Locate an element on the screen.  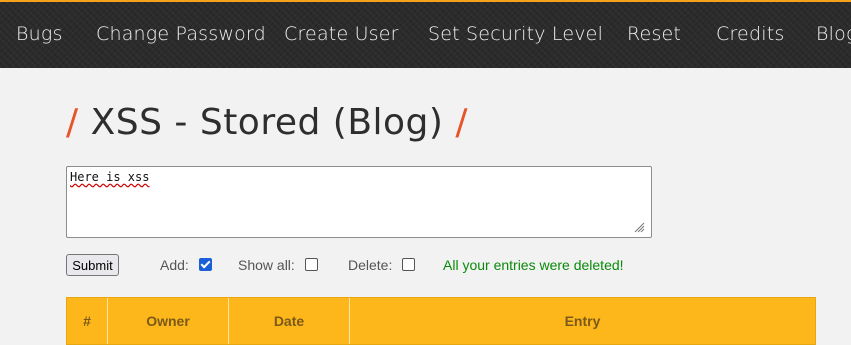
title-slash-left: / is located at coordinates (72, 122).